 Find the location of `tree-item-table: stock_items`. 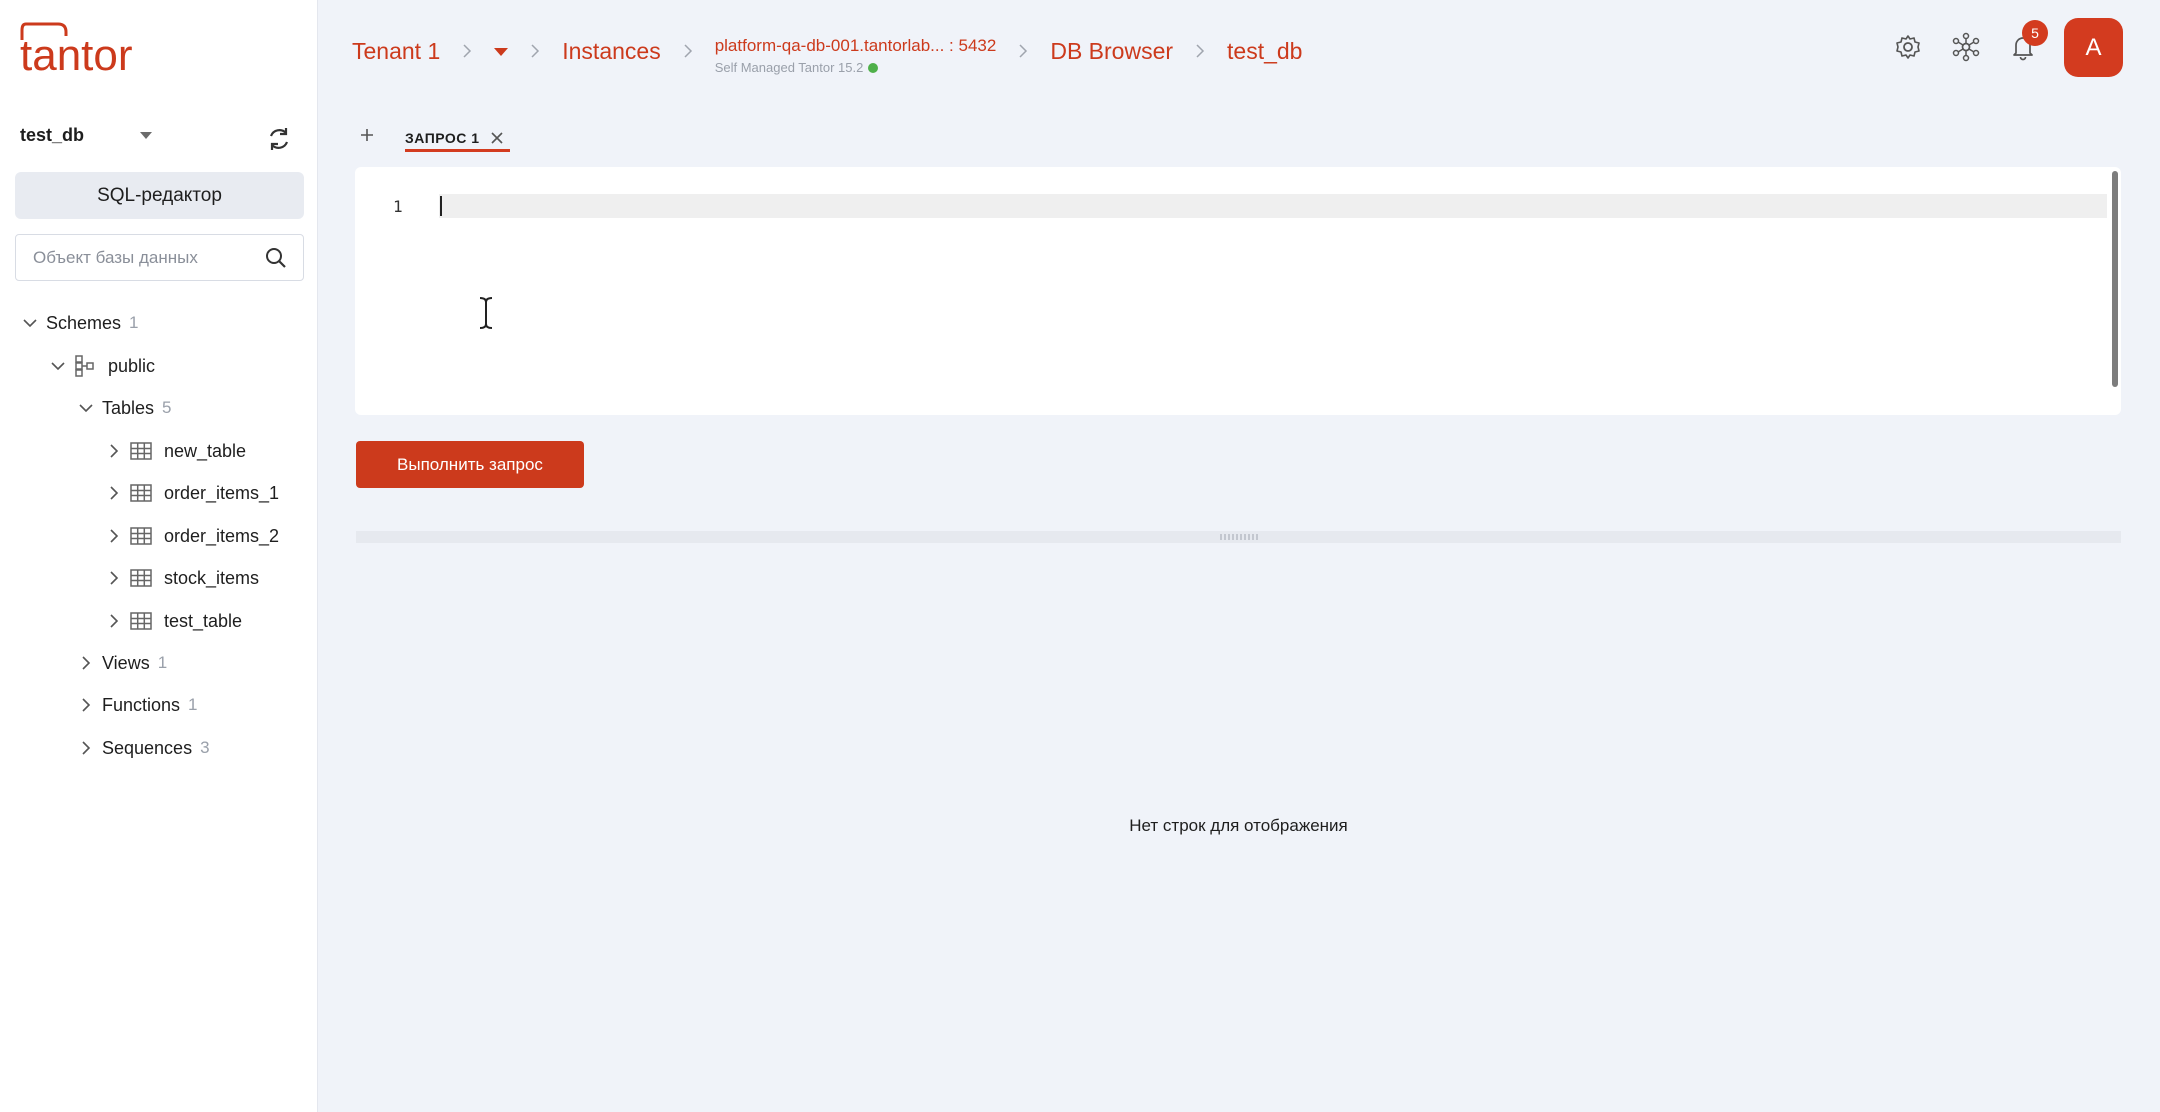

tree-item-table: stock_items is located at coordinates (182, 578).